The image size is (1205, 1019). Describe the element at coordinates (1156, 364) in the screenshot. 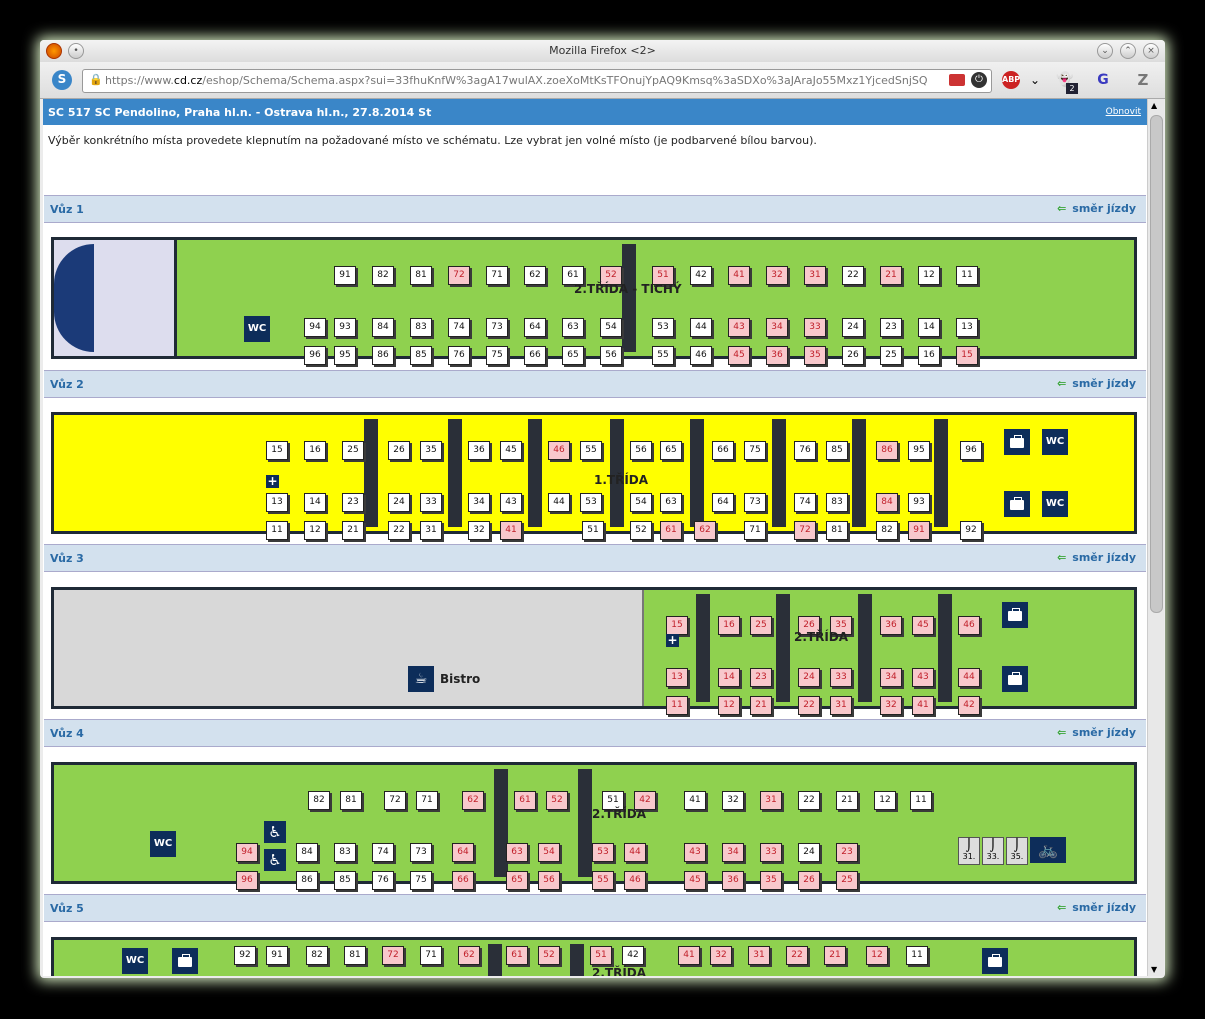

I see `scrollbar-thumb` at that location.